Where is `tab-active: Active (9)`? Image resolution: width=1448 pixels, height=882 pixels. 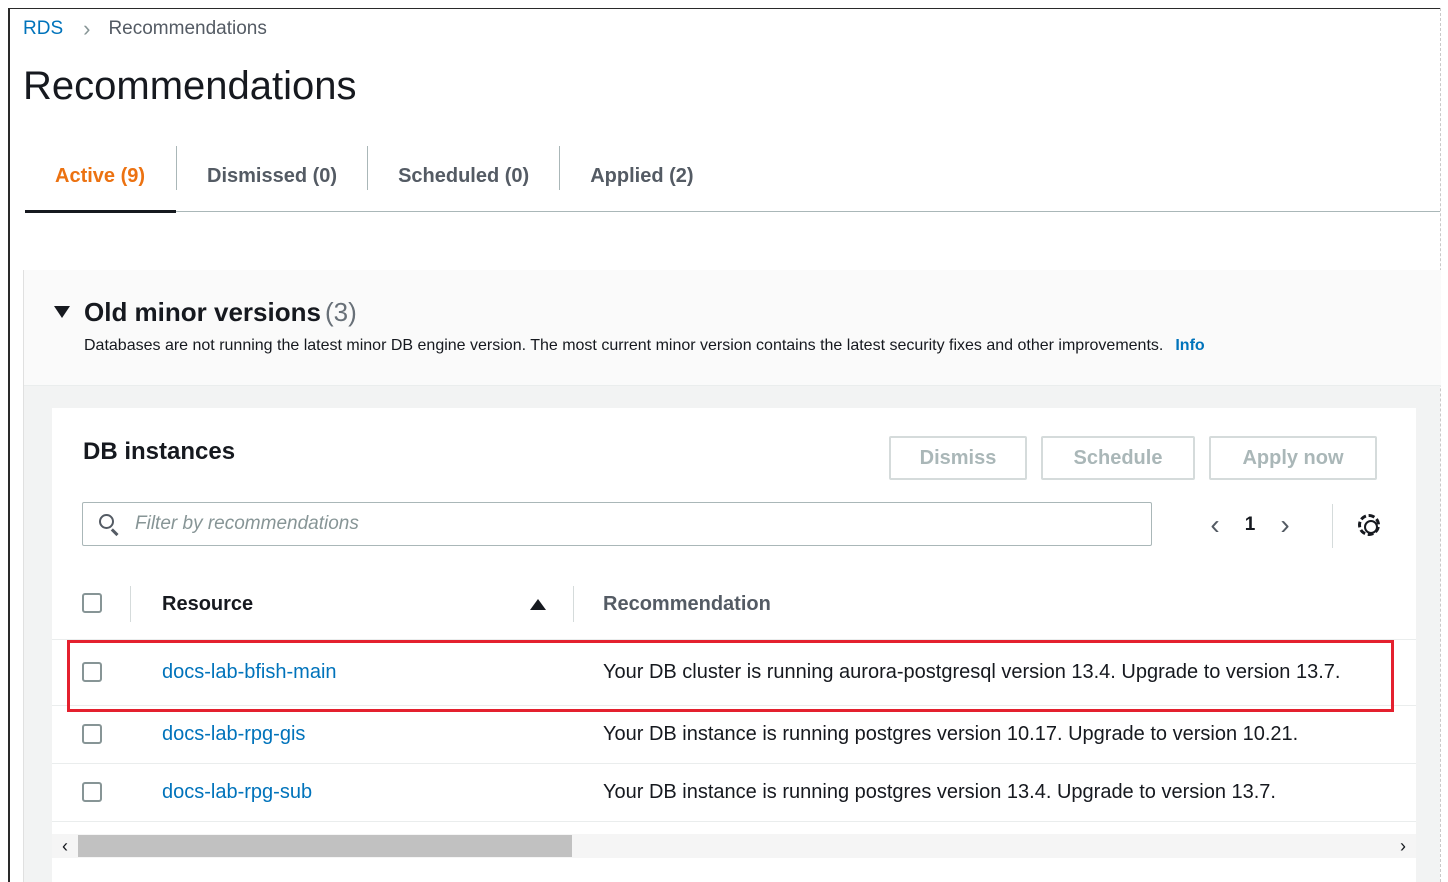
tab-active: Active (9) is located at coordinates (100, 176).